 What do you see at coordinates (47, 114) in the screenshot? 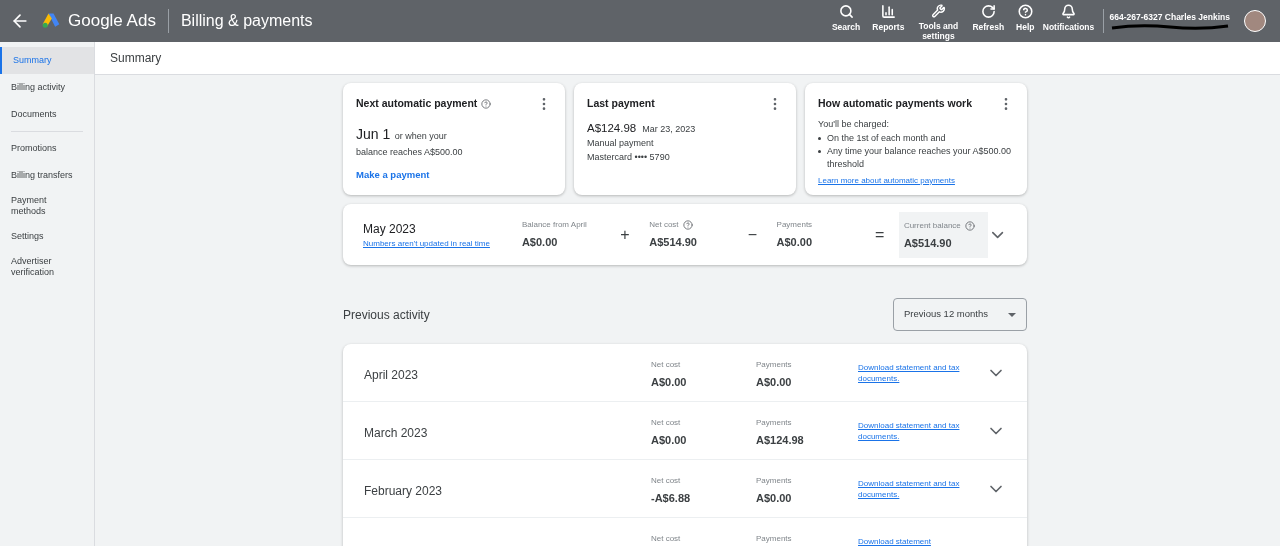
I see `sidebar-item: Documents` at bounding box center [47, 114].